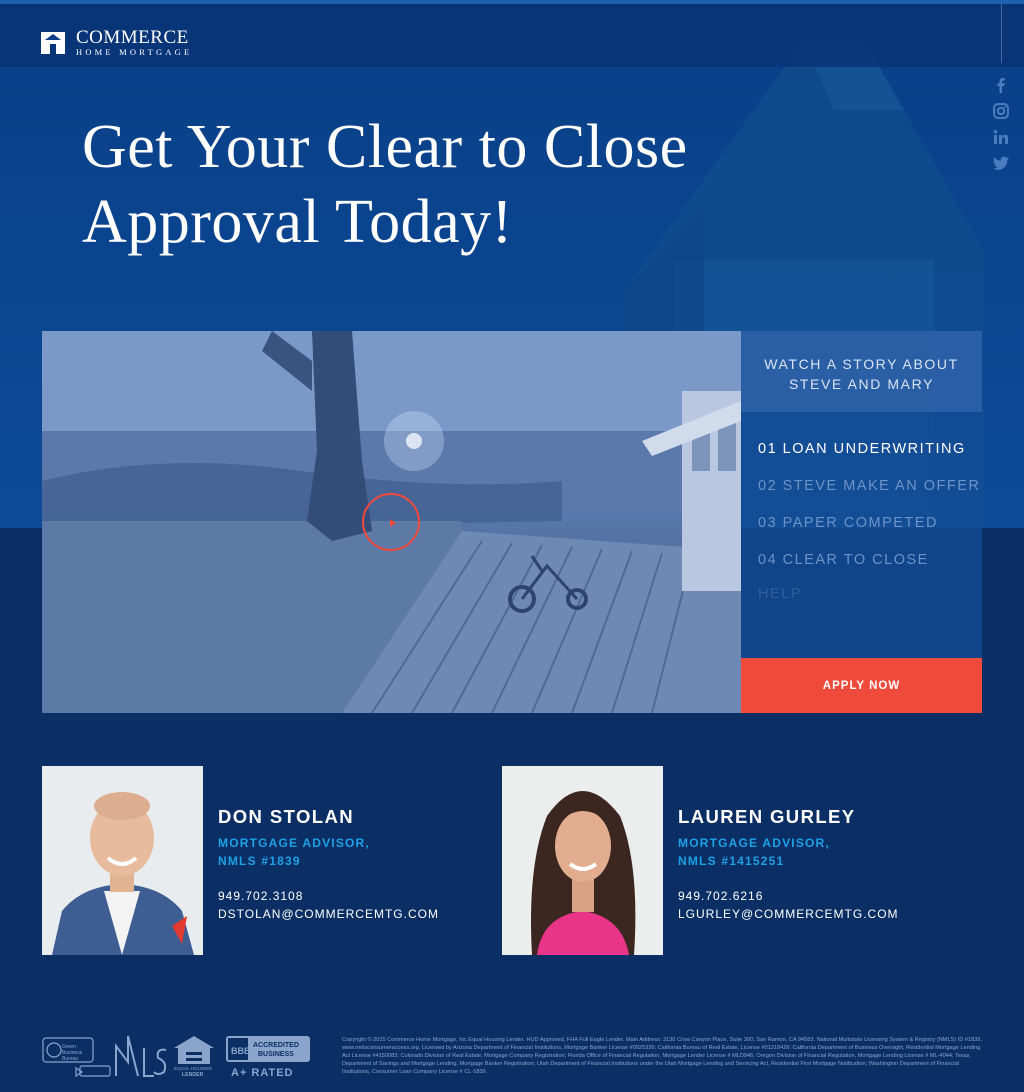  What do you see at coordinates (134, 52) in the screenshot?
I see `brand-tagline: HOME MORTGAGE` at bounding box center [134, 52].